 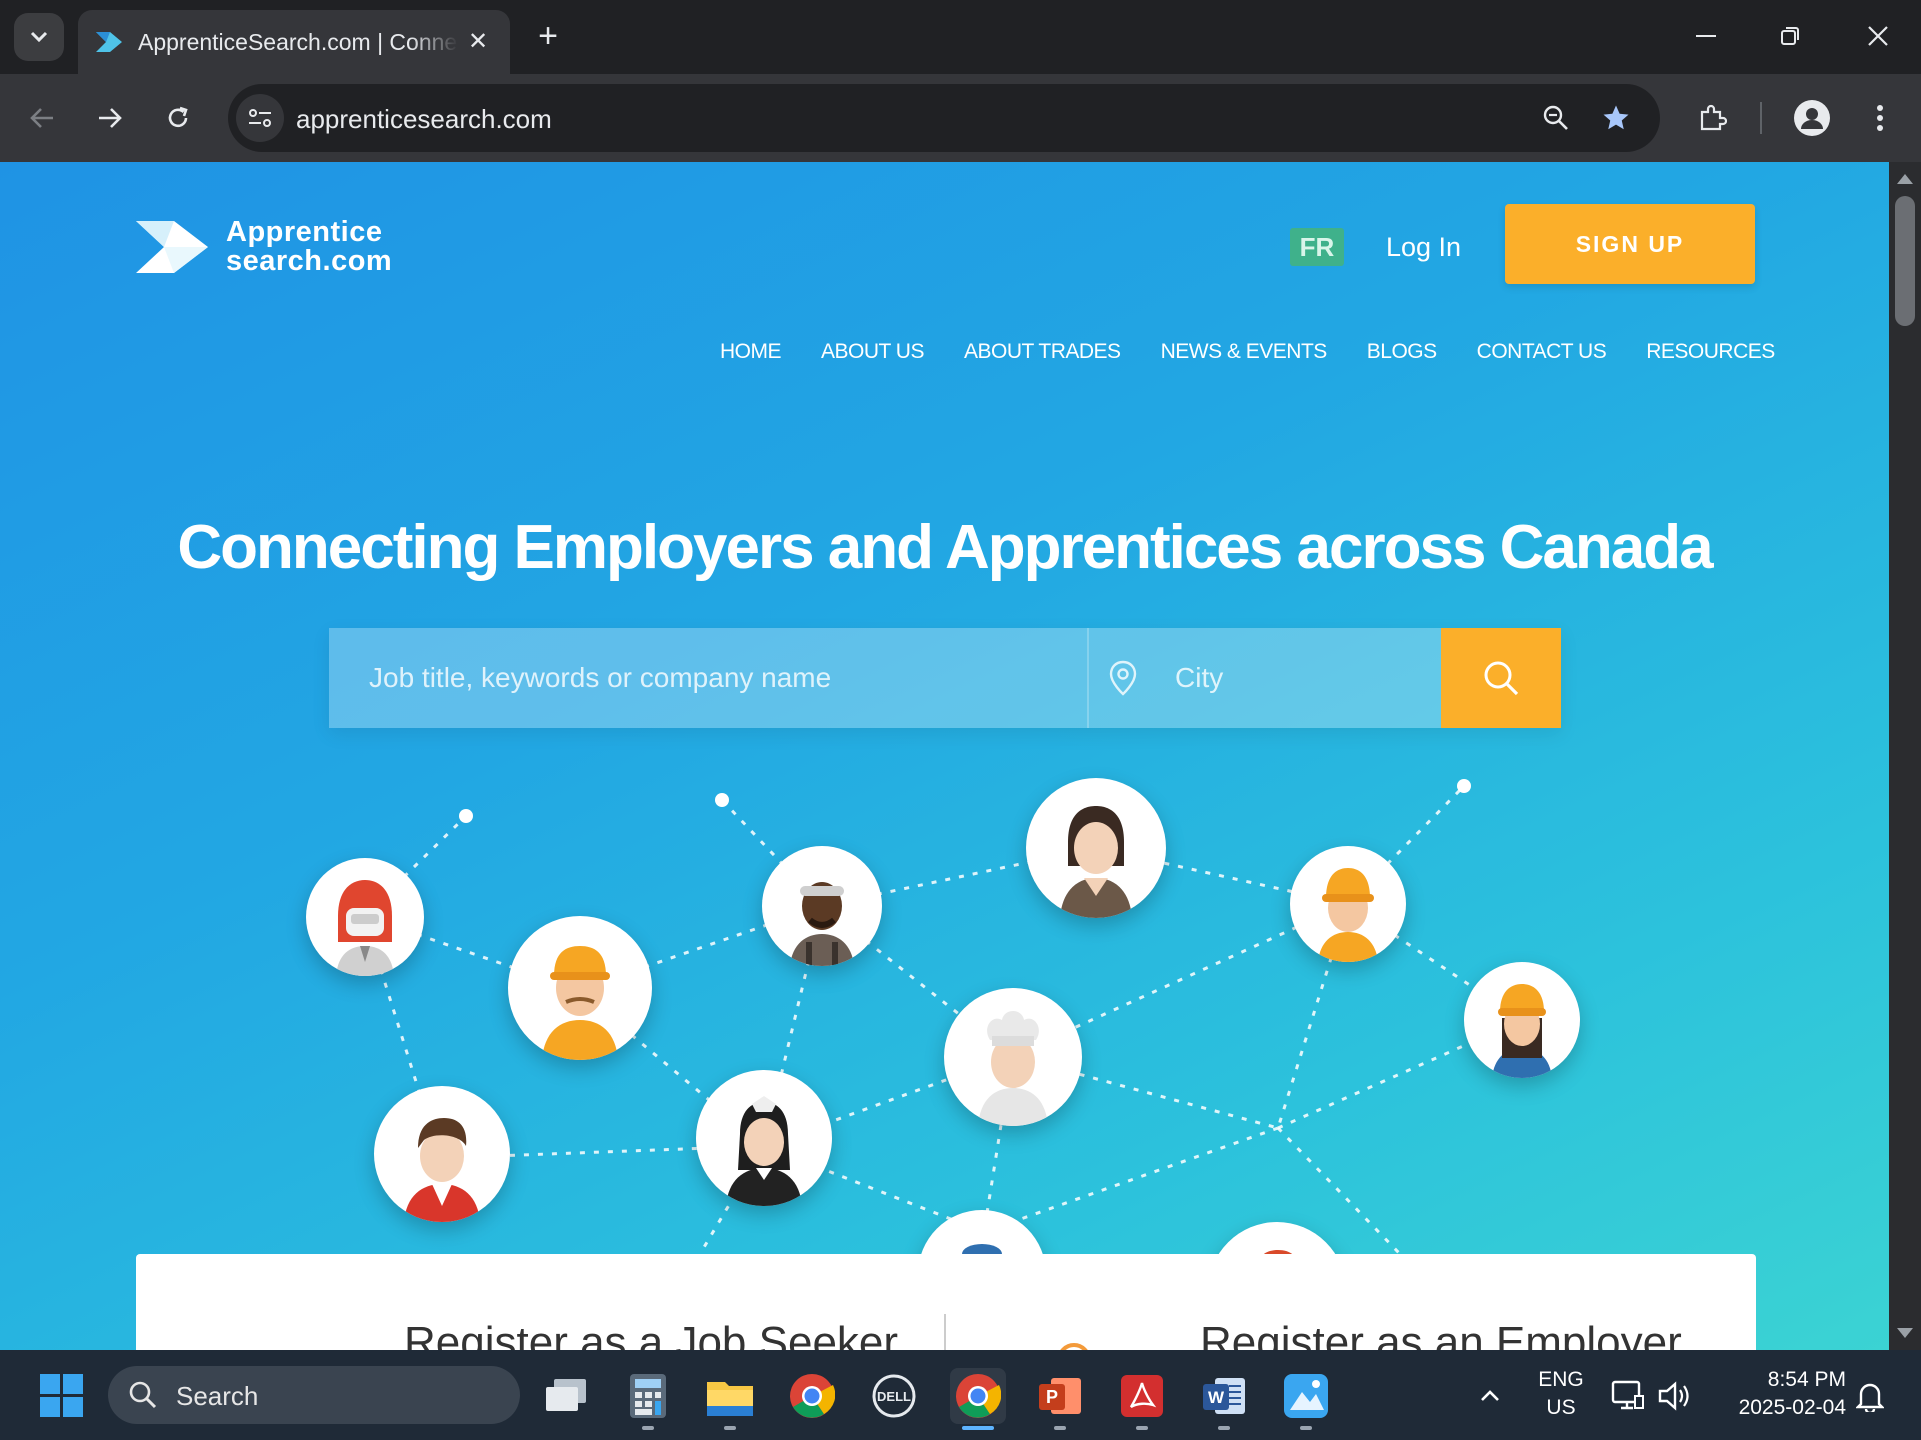 What do you see at coordinates (978, 1428) in the screenshot?
I see `chrome-active-indicator` at bounding box center [978, 1428].